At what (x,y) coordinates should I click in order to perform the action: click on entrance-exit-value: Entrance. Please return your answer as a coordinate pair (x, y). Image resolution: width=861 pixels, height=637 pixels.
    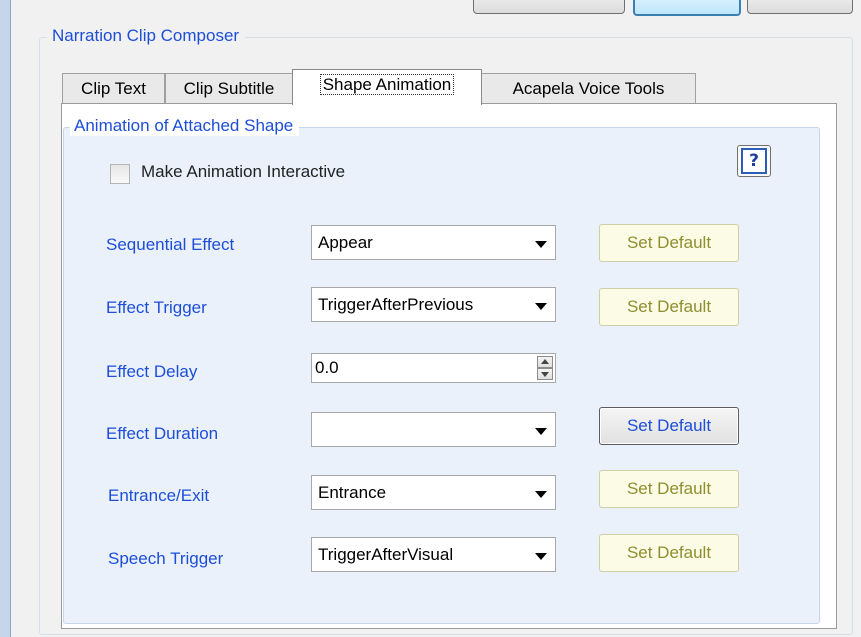
    Looking at the image, I should click on (352, 492).